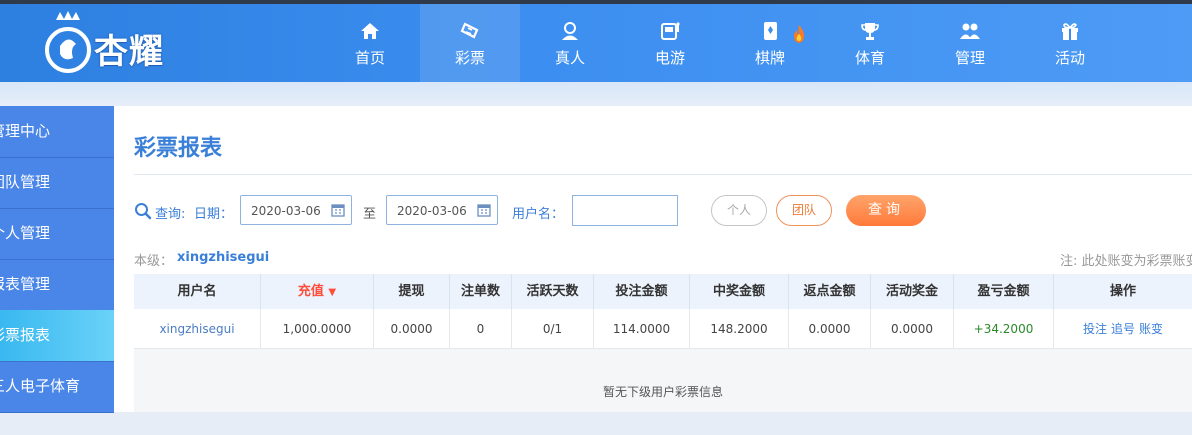  Describe the element at coordinates (570, 43) in the screenshot. I see `nav-item-live: 真人` at that location.